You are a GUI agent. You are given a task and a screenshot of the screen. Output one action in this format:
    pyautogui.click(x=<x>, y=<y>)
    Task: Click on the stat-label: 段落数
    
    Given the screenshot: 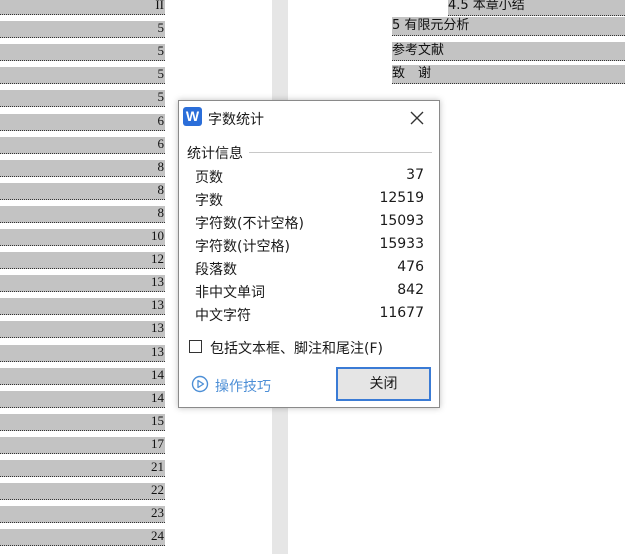 What is the action you would take?
    pyautogui.click(x=216, y=270)
    